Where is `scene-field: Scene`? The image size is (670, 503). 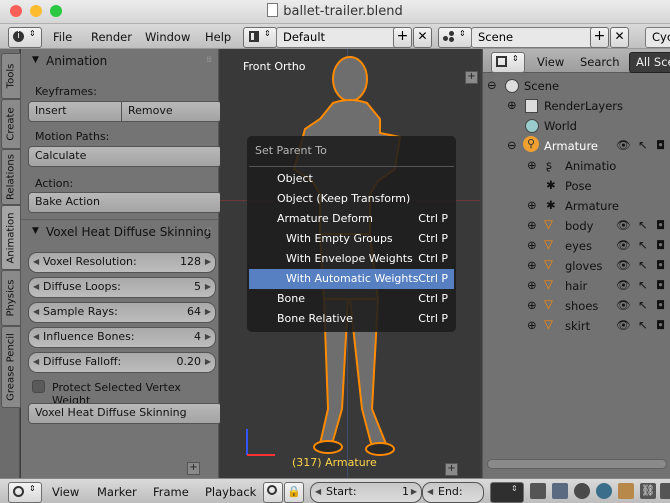
scene-field: Scene is located at coordinates (533, 37).